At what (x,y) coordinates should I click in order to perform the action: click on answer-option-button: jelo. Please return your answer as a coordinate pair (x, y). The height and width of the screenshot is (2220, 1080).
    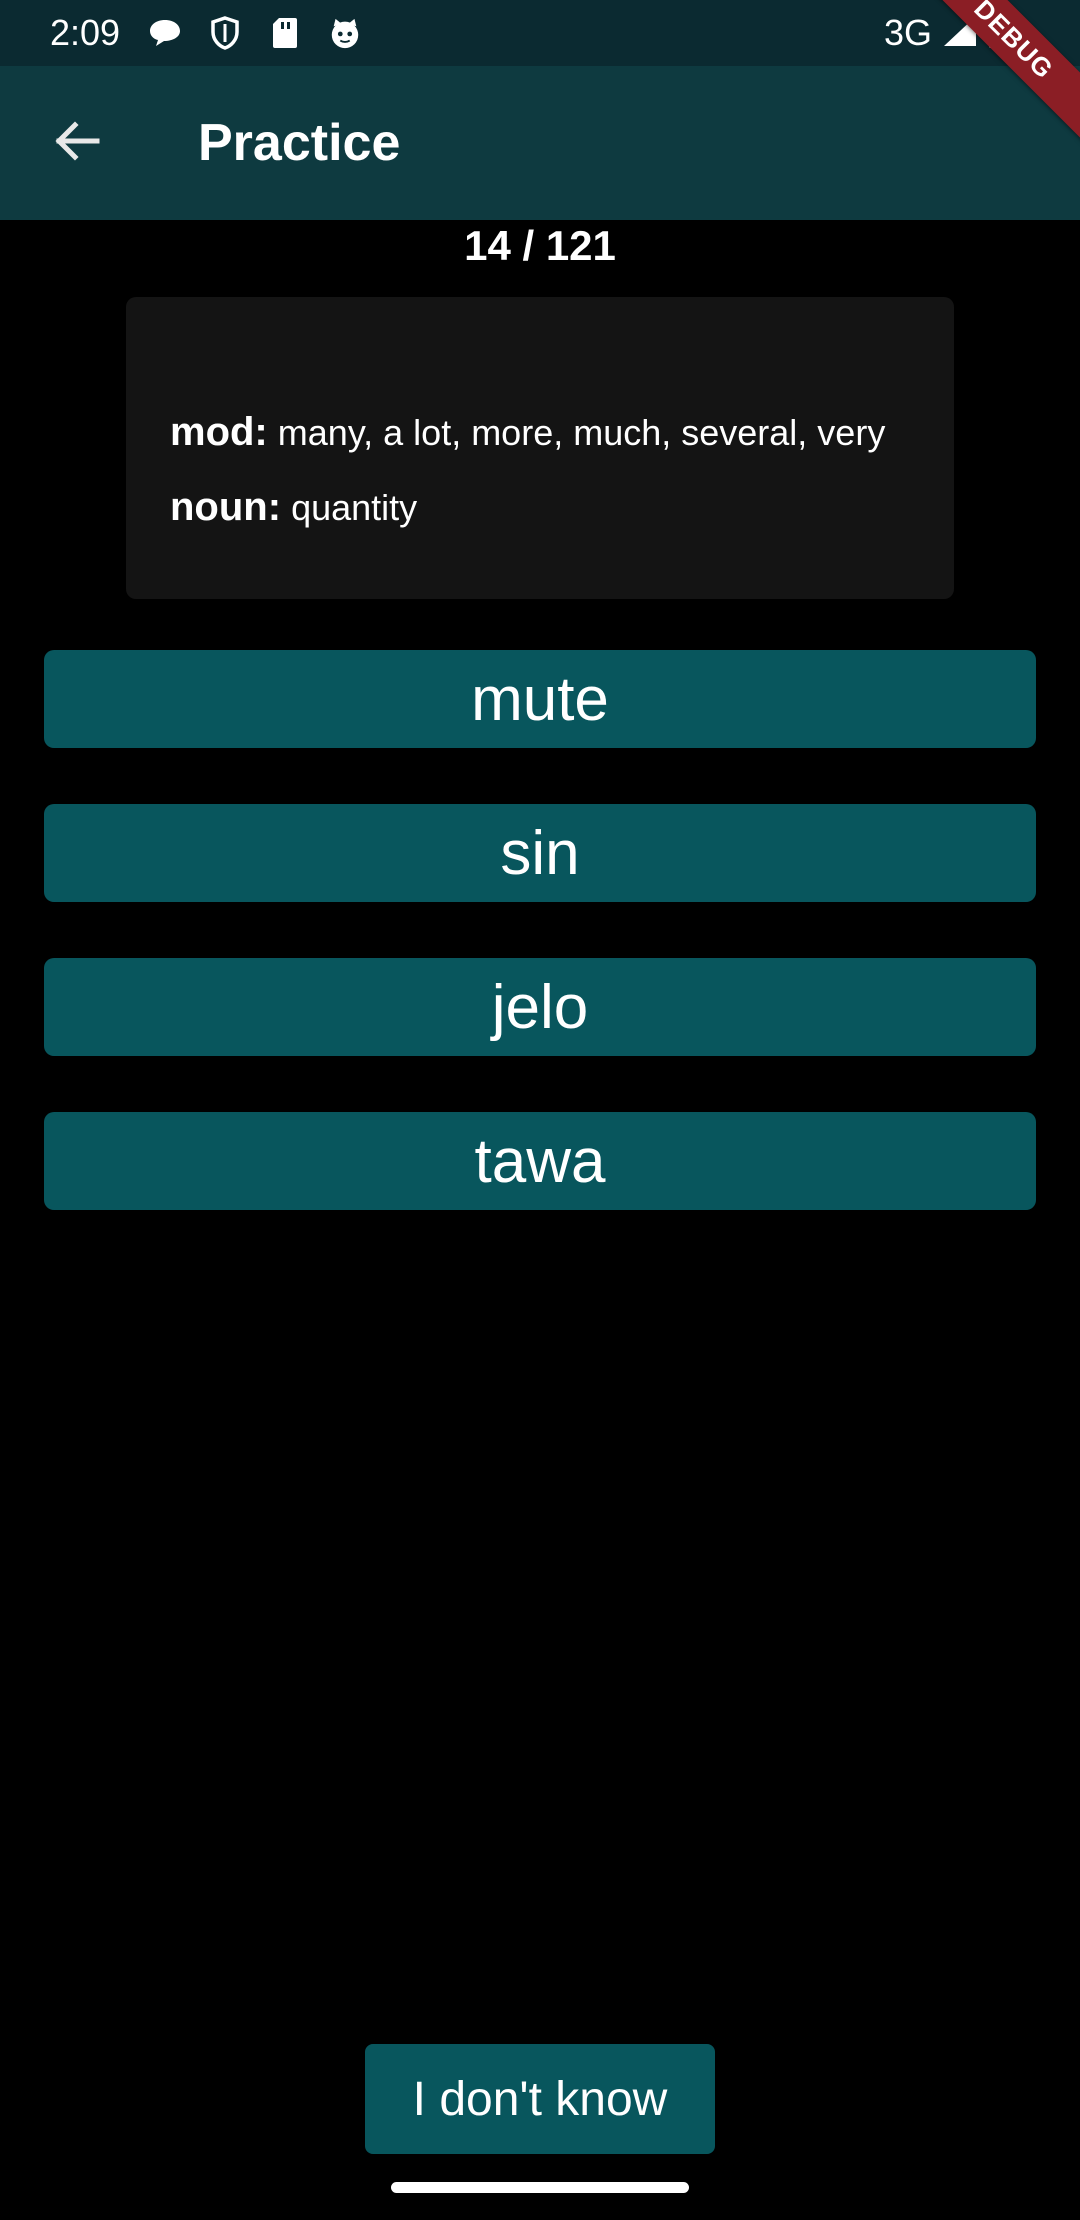
    Looking at the image, I should click on (540, 1007).